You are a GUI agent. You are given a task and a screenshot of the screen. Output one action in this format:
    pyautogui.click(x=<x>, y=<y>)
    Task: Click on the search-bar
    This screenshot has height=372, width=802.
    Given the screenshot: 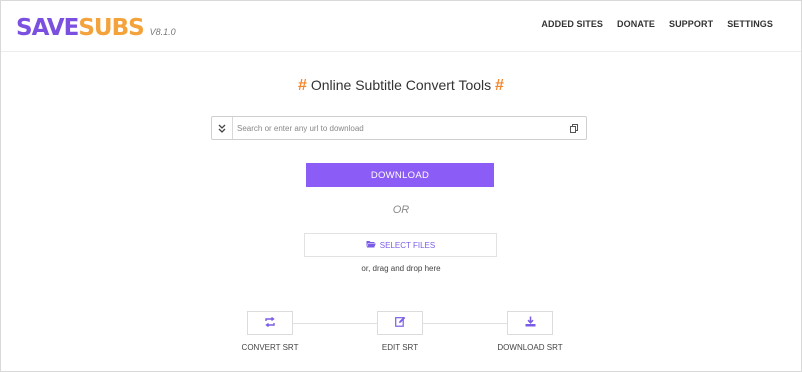 What is the action you would take?
    pyautogui.click(x=399, y=128)
    